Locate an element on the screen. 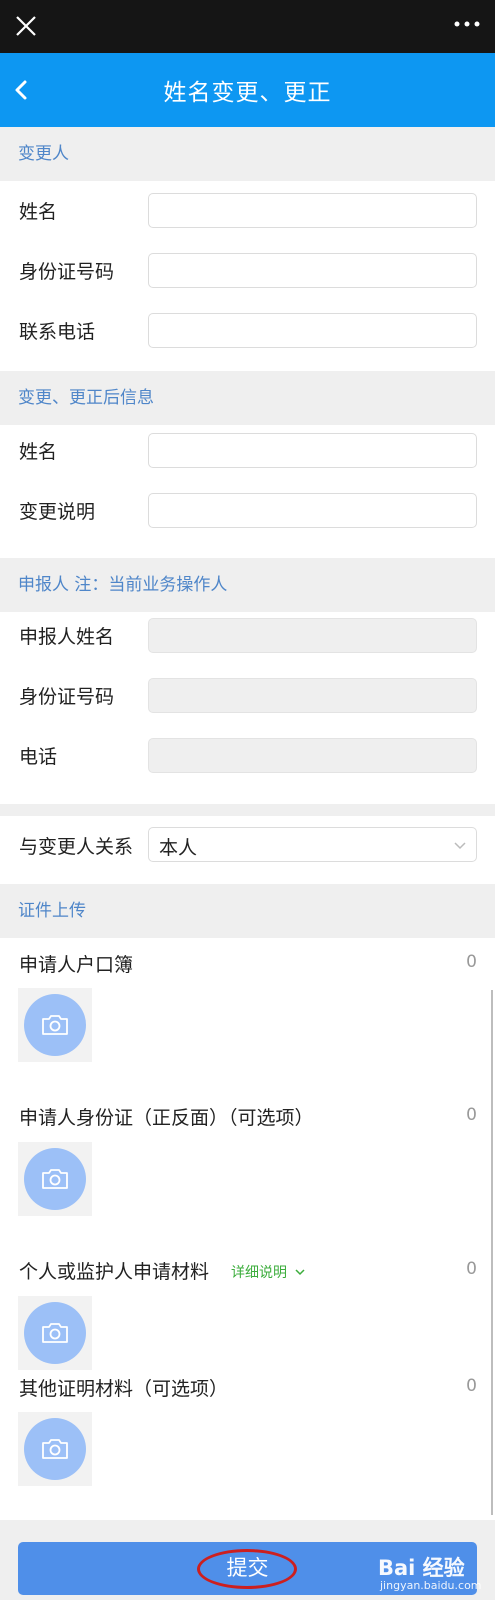 This screenshot has height=1600, width=495. applicant-phone-label: 联系电话 is located at coordinates (57, 332).